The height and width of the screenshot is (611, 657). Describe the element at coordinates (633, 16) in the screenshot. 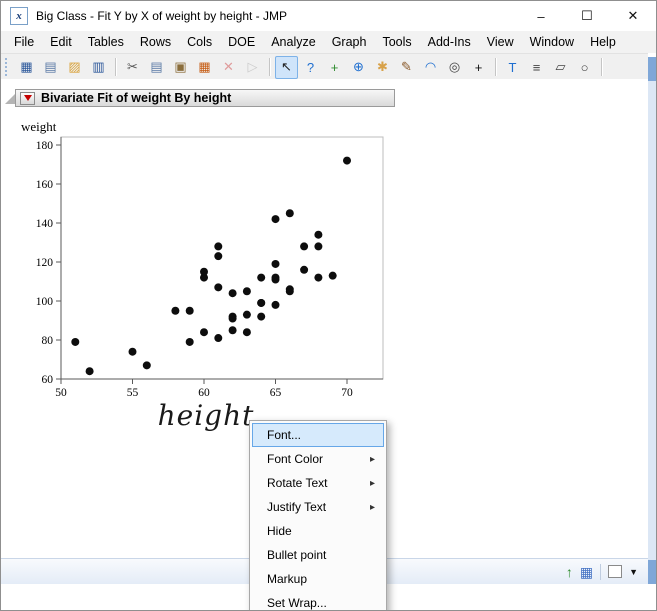

I see `close-button: ✕` at that location.